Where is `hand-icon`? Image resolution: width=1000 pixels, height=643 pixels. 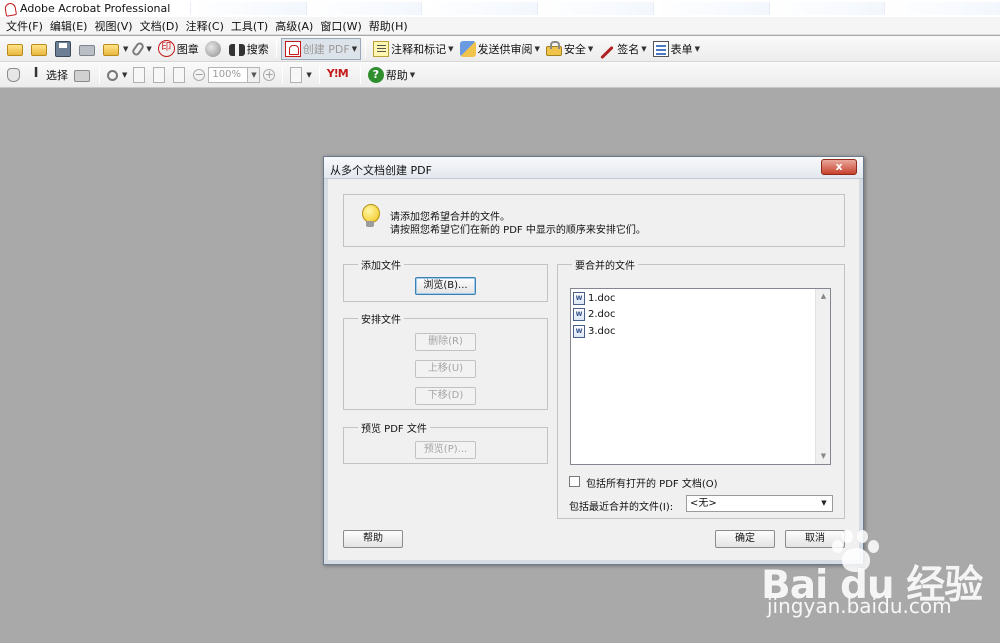 hand-icon is located at coordinates (13, 74).